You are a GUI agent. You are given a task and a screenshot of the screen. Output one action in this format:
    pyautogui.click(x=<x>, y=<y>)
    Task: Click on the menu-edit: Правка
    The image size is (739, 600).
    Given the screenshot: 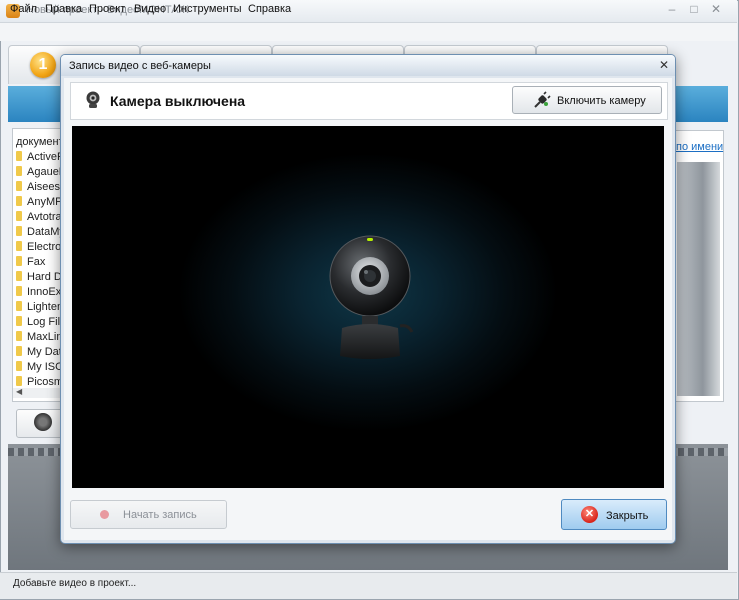 What is the action you would take?
    pyautogui.click(x=63, y=9)
    